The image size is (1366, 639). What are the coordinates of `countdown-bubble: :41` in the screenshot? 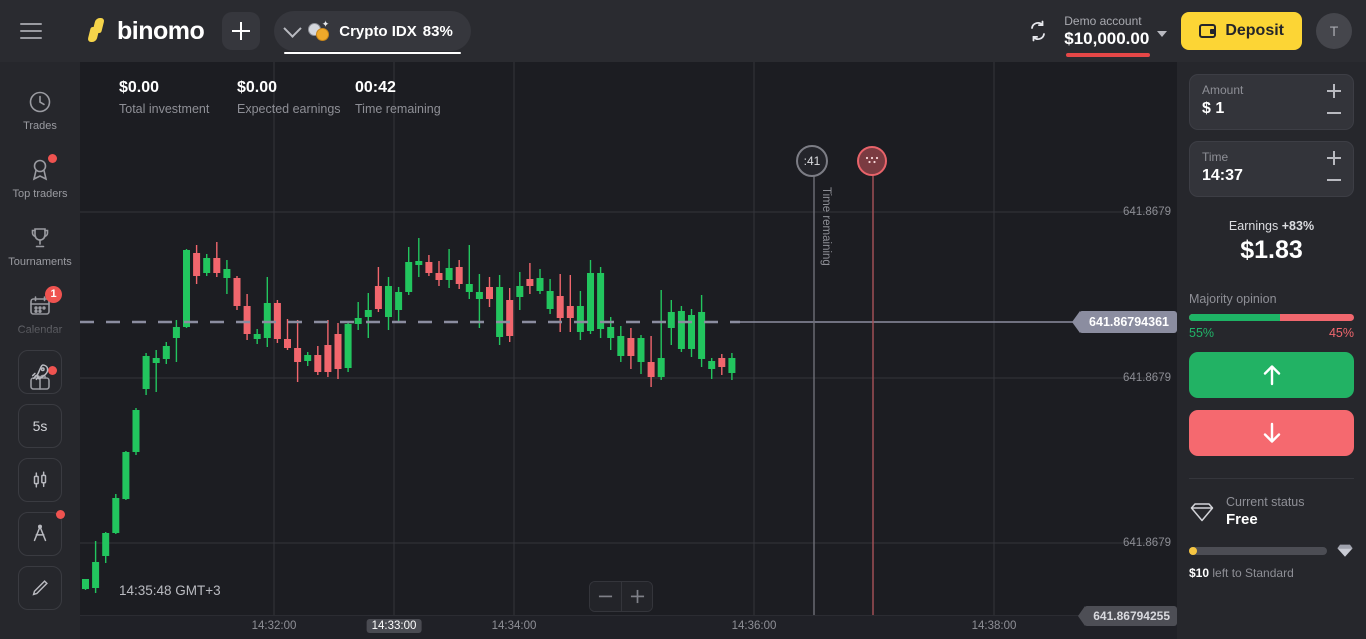 It's located at (812, 161).